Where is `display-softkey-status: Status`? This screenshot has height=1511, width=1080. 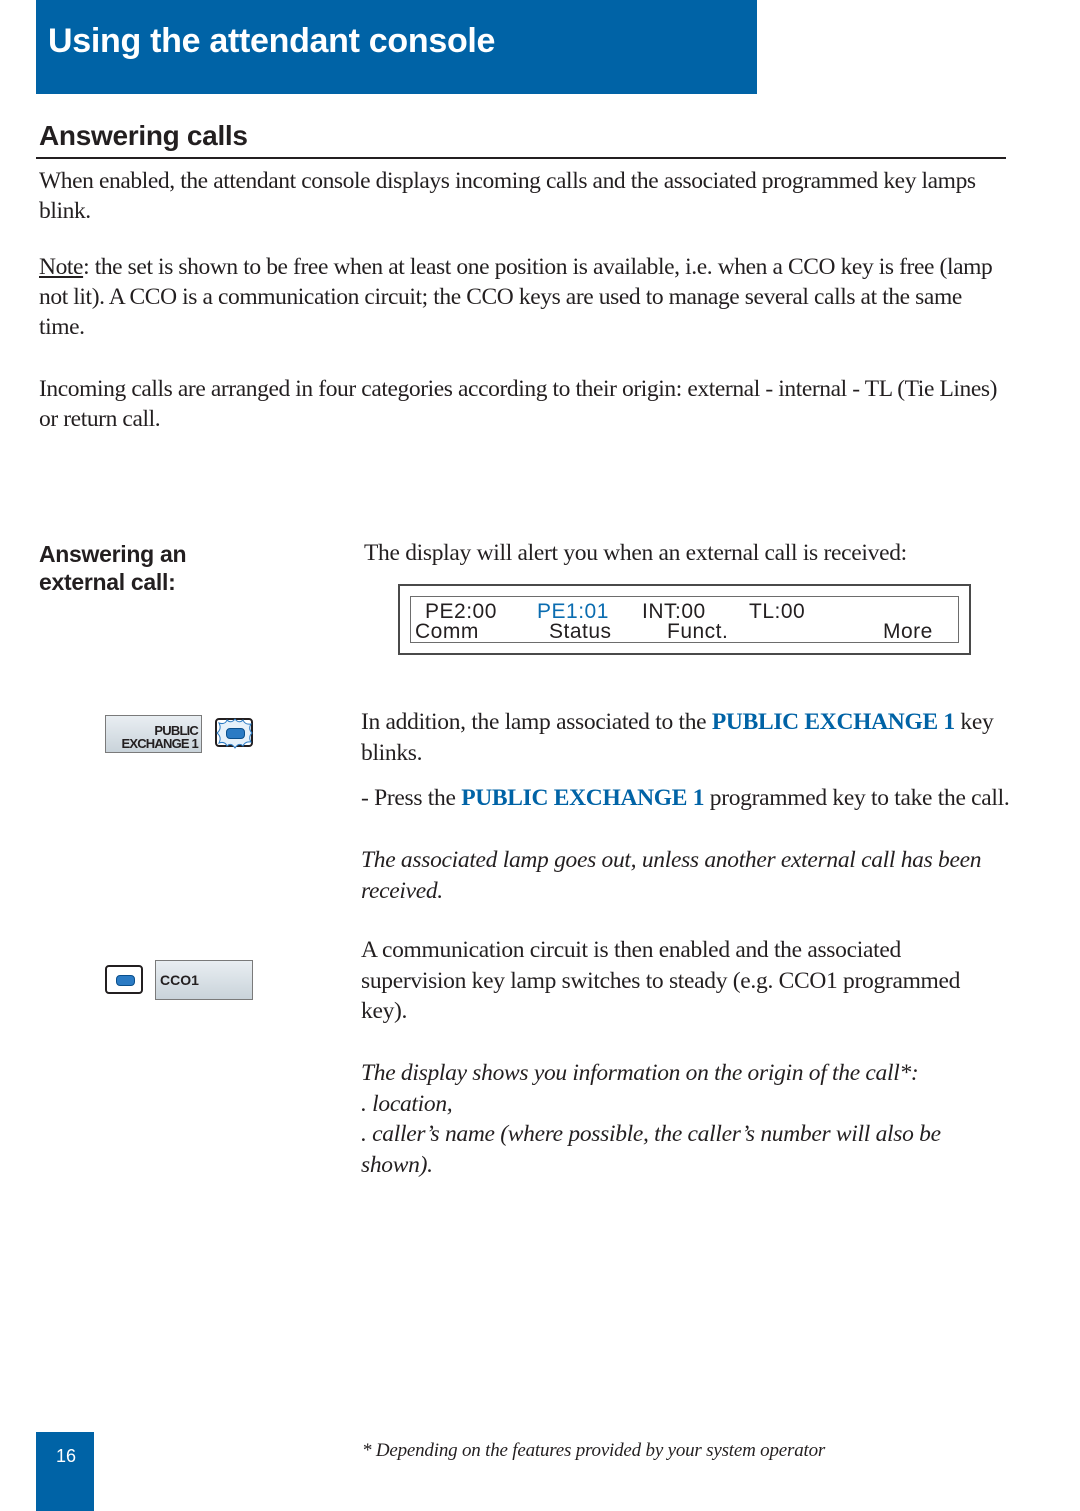 display-softkey-status: Status is located at coordinates (580, 631).